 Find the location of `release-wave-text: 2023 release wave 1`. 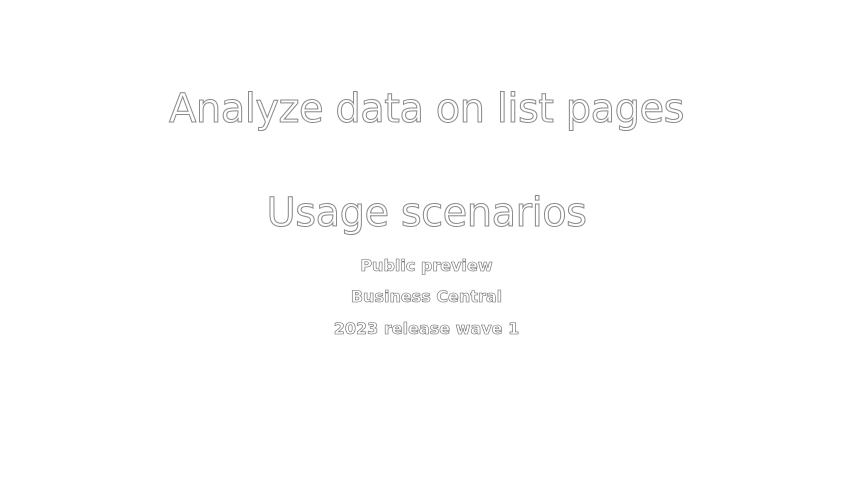

release-wave-text: 2023 release wave 1 is located at coordinates (426, 329).